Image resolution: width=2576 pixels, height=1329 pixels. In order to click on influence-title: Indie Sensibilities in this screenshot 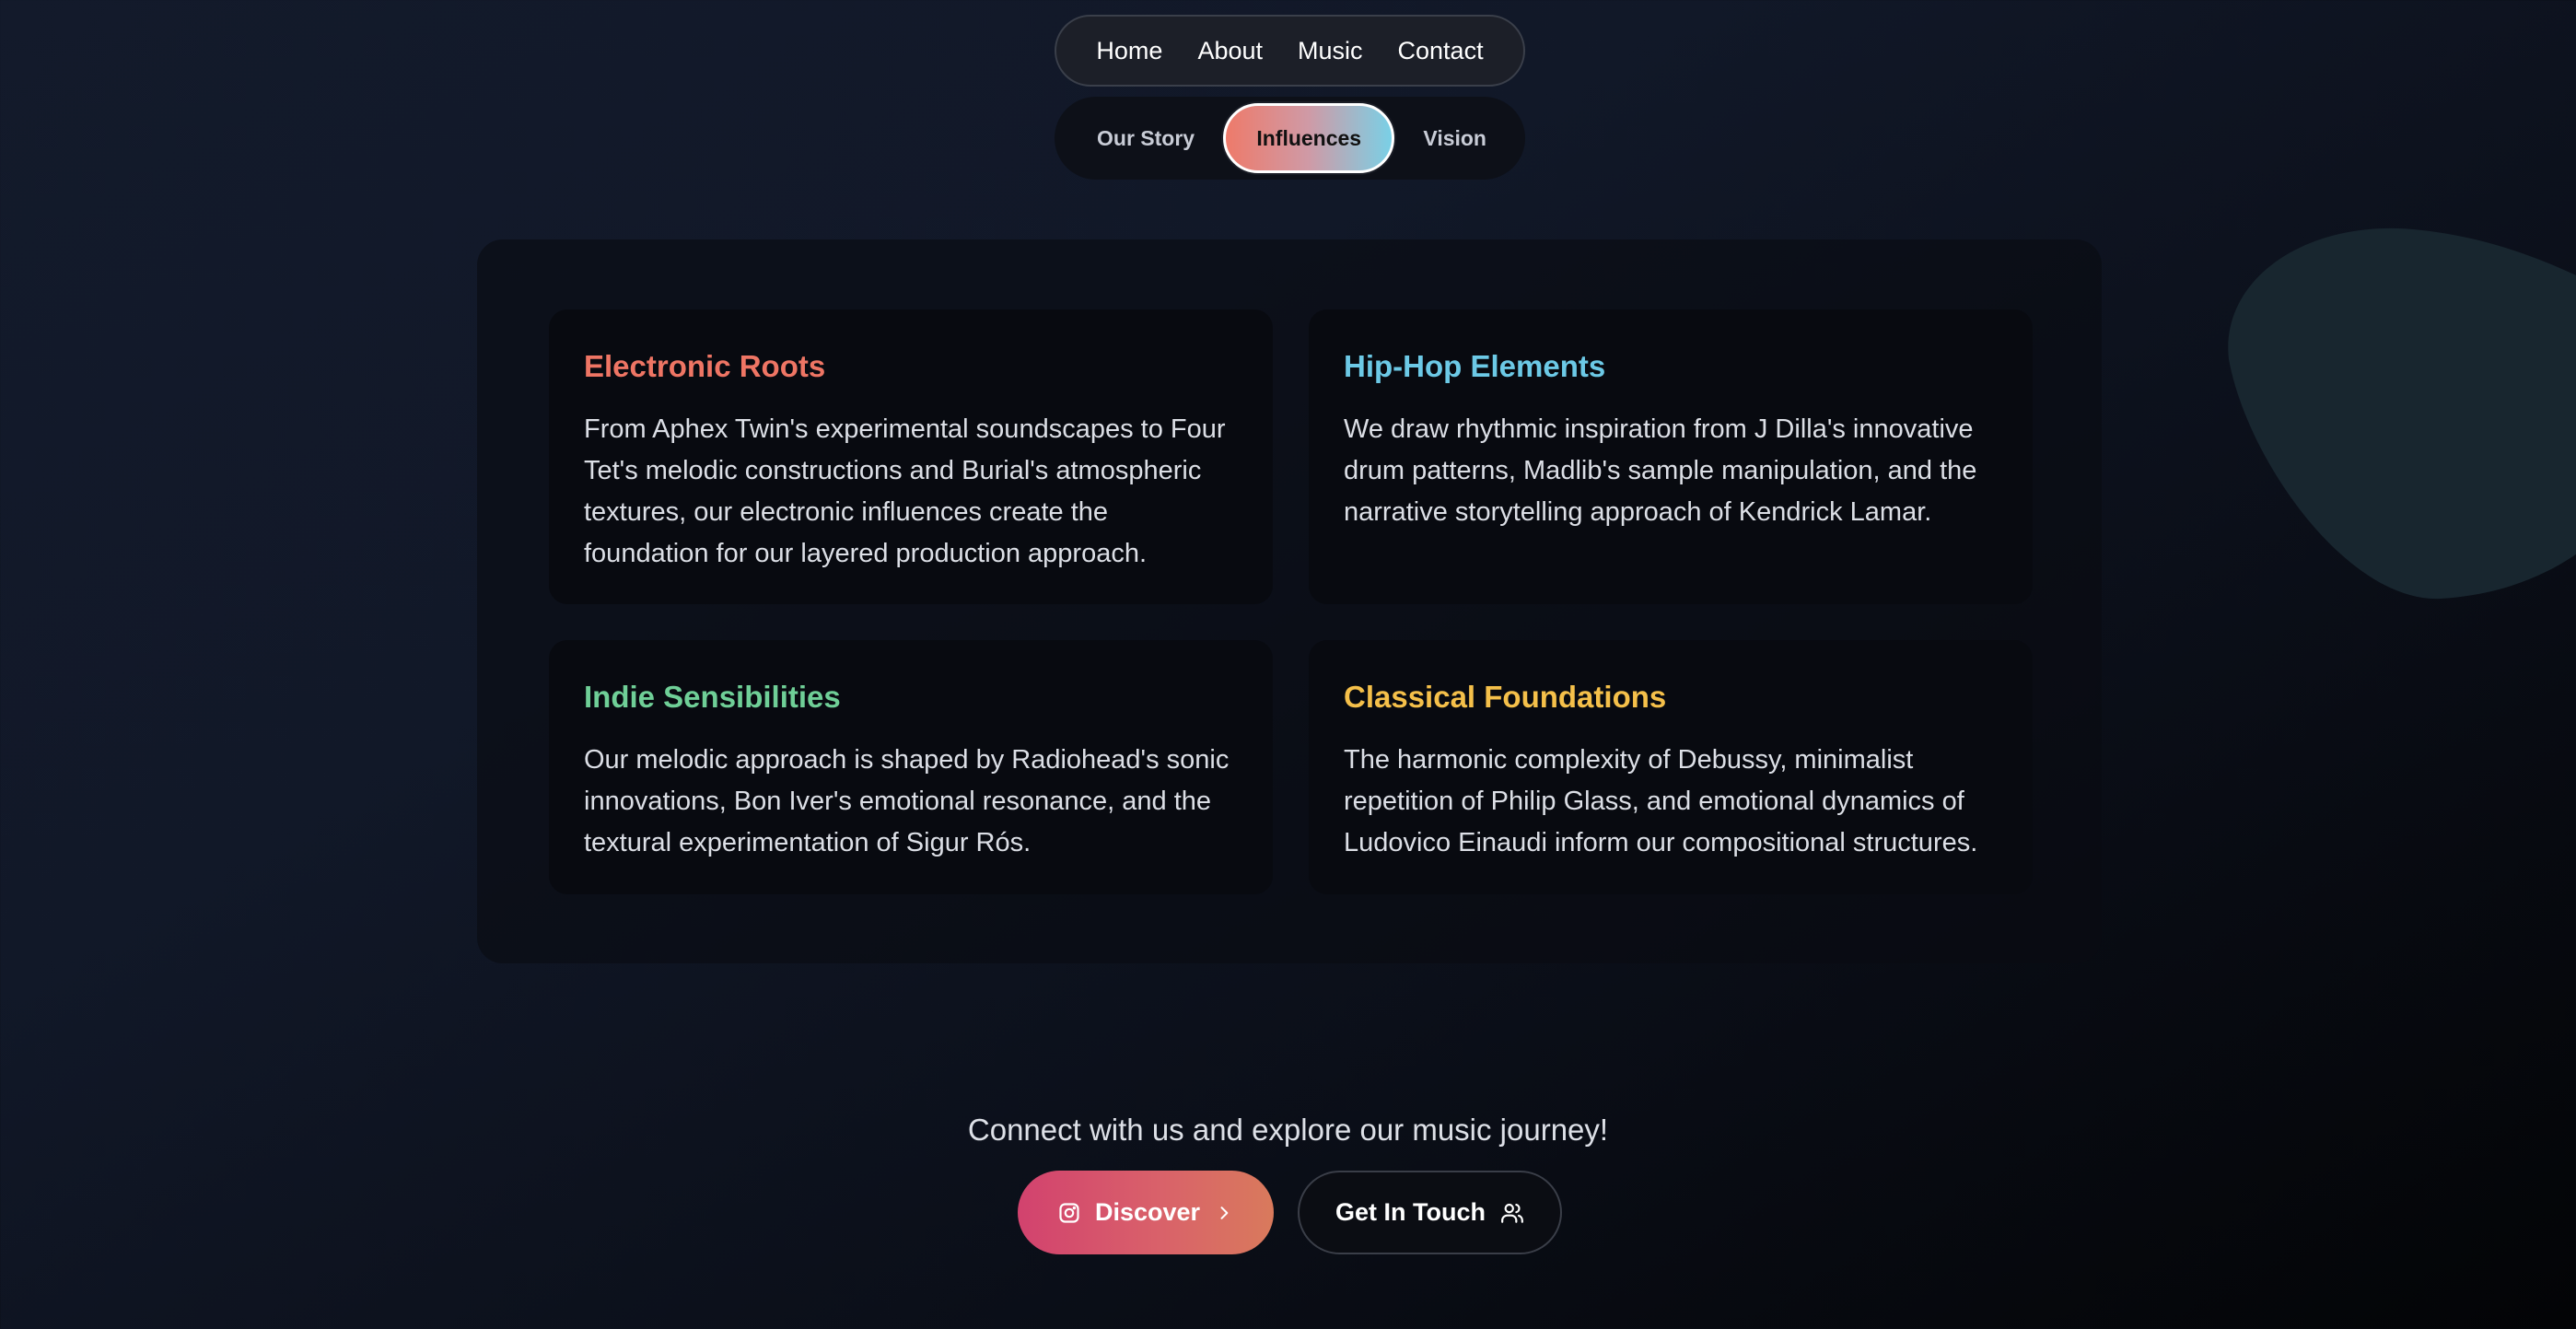, I will do `click(712, 697)`.